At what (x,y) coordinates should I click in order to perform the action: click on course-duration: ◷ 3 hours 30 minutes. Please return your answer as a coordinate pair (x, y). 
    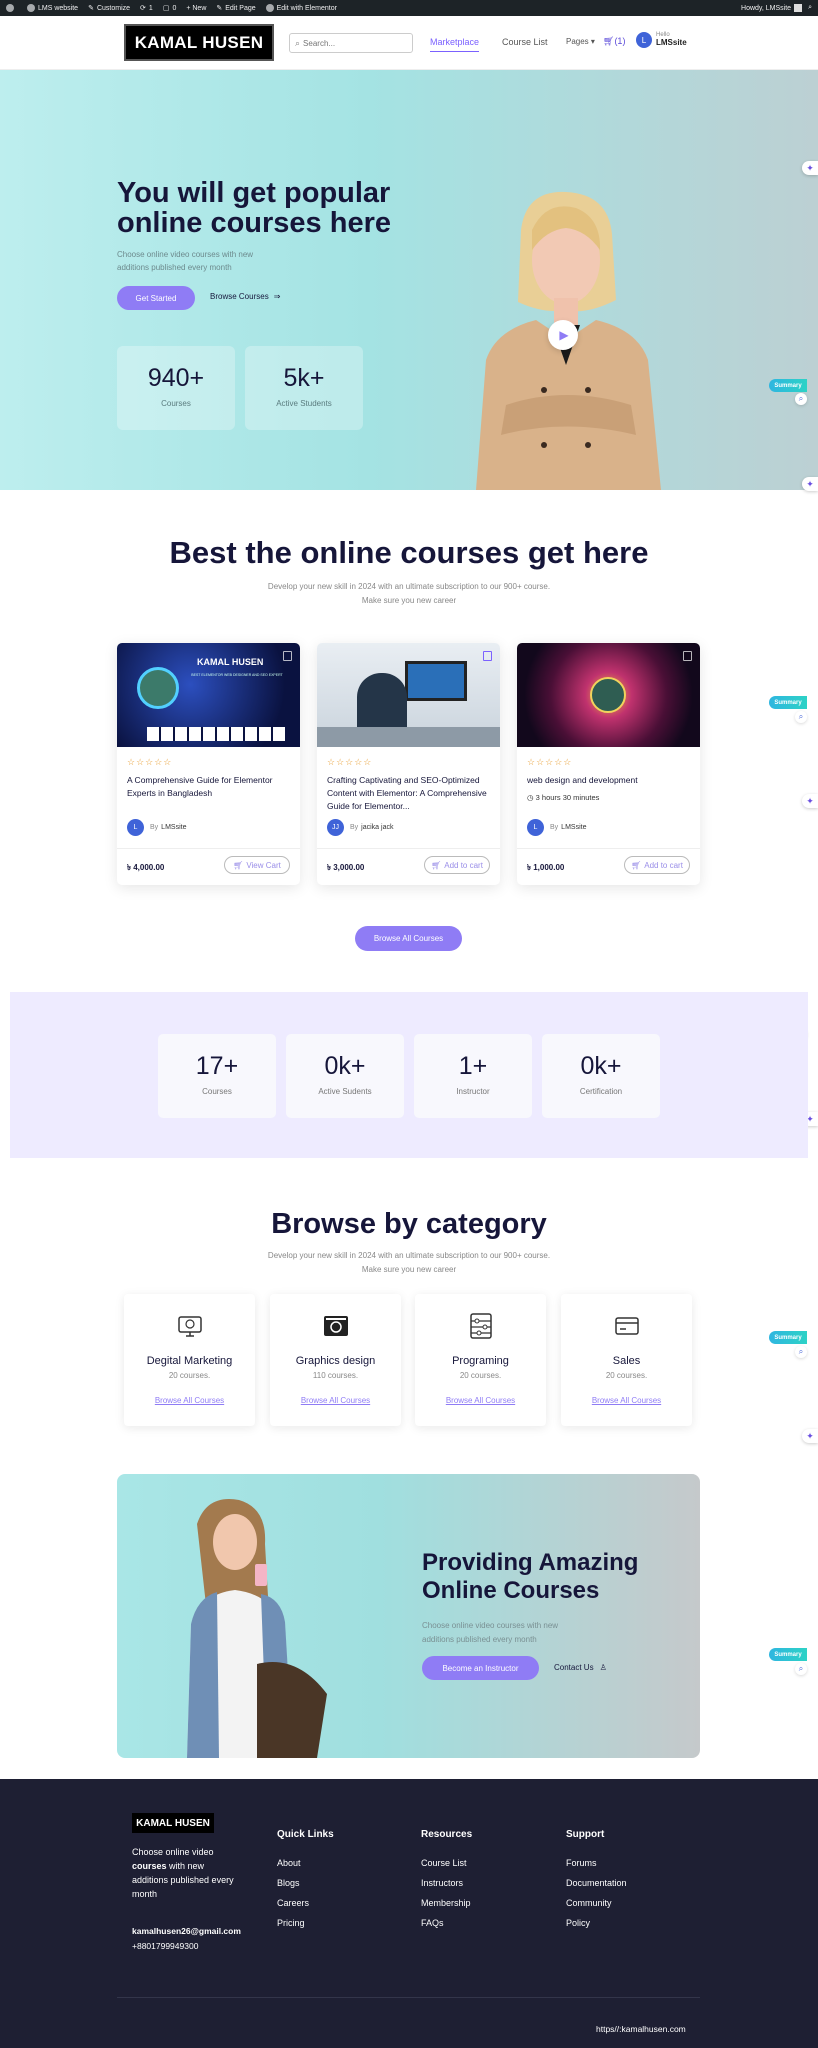
    Looking at the image, I should click on (563, 797).